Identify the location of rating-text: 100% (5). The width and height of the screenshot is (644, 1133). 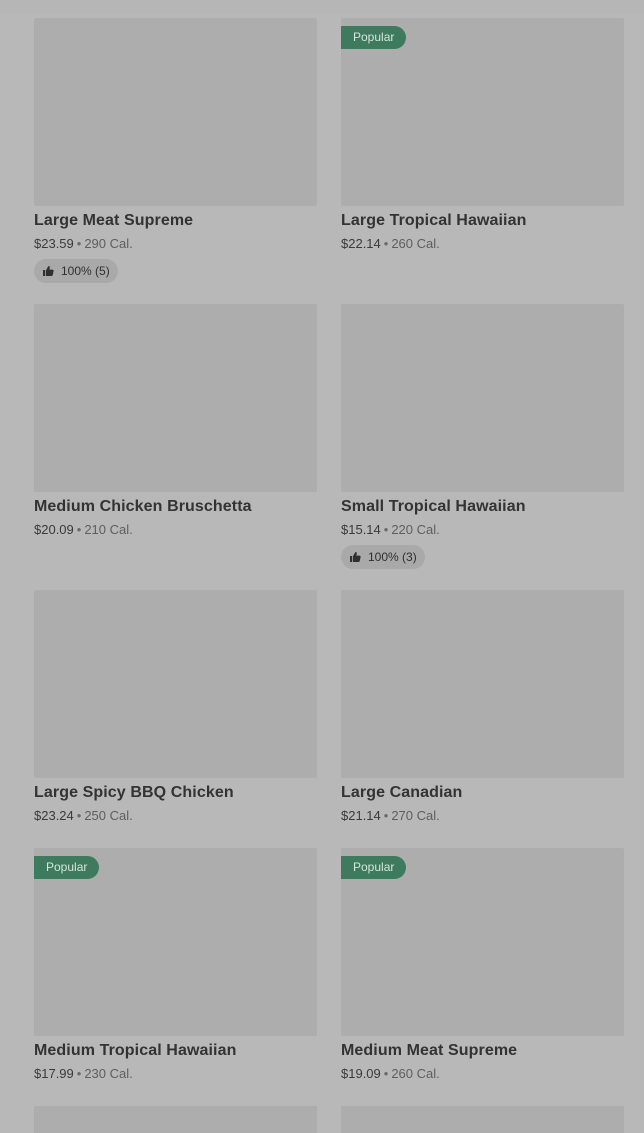
(85, 271).